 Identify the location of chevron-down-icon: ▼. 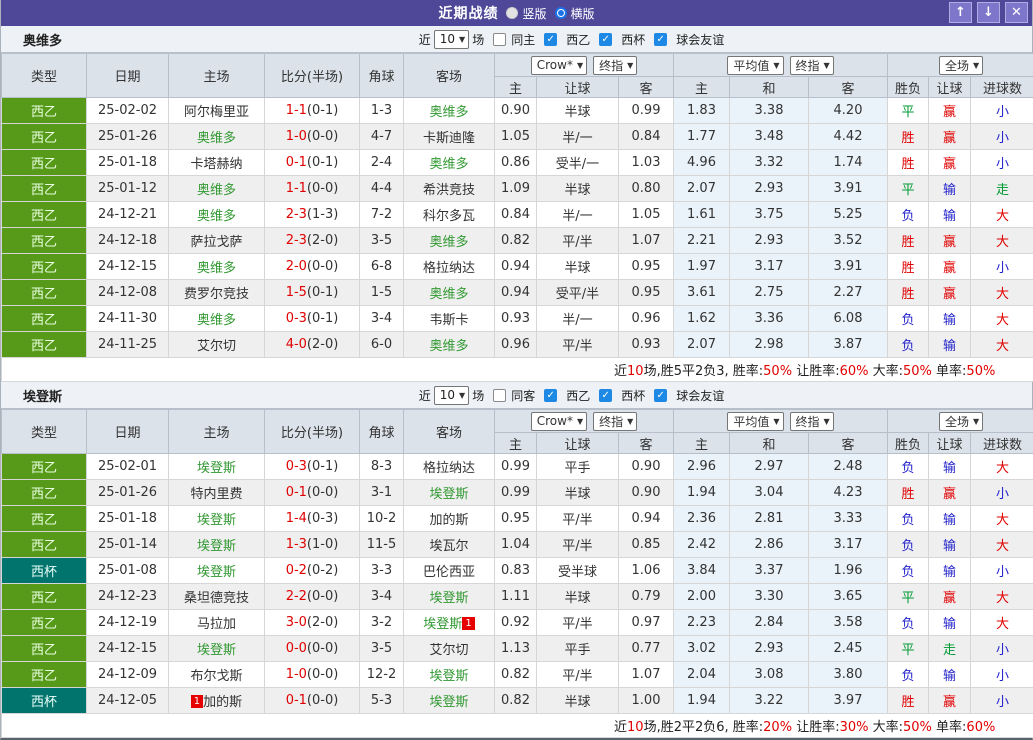
(580, 65).